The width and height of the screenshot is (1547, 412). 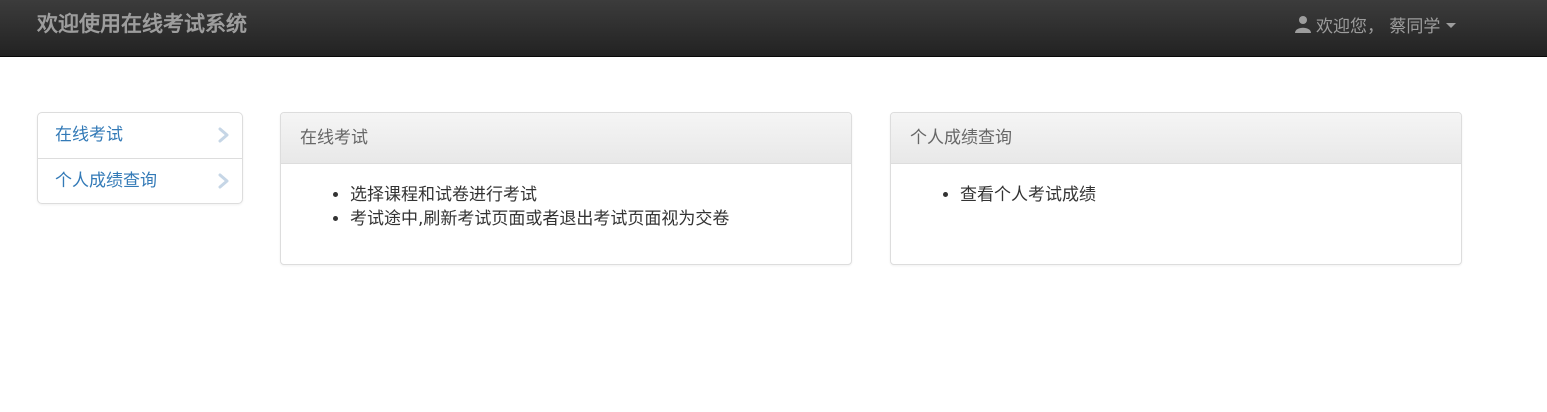 What do you see at coordinates (566, 138) in the screenshot?
I see `panel-title: 在线考试` at bounding box center [566, 138].